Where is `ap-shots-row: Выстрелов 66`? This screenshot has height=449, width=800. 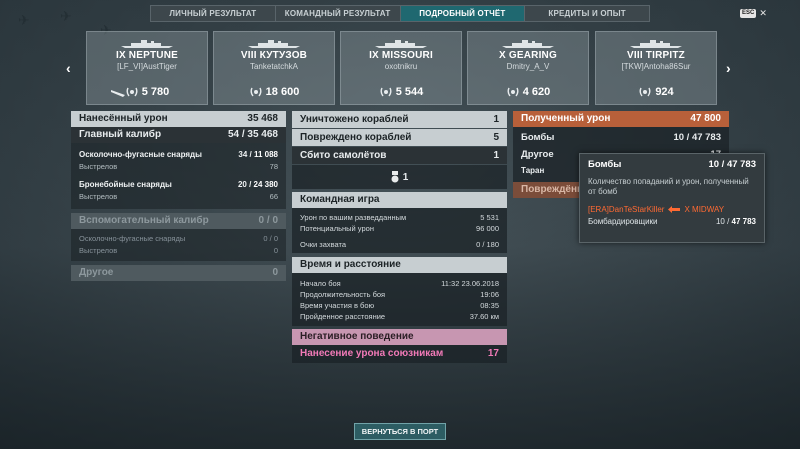 ap-shots-row: Выстрелов 66 is located at coordinates (178, 196).